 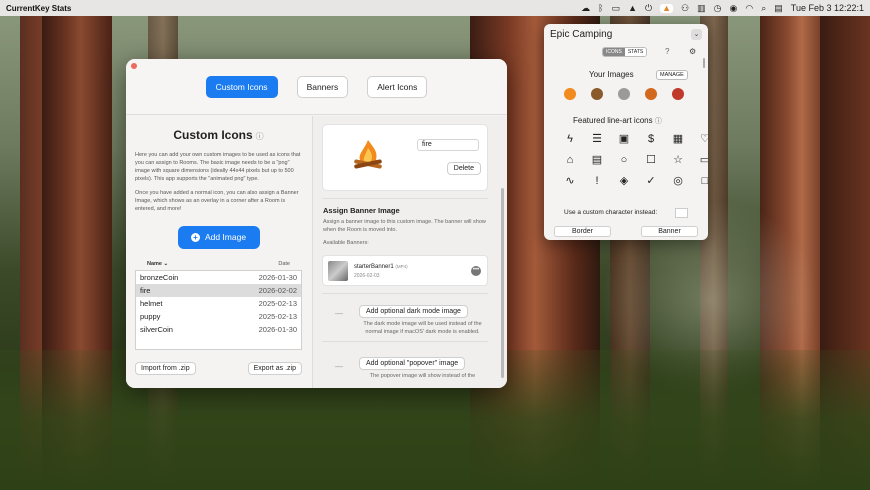 I want to click on people-icon: ⚇, so click(x=685, y=8).